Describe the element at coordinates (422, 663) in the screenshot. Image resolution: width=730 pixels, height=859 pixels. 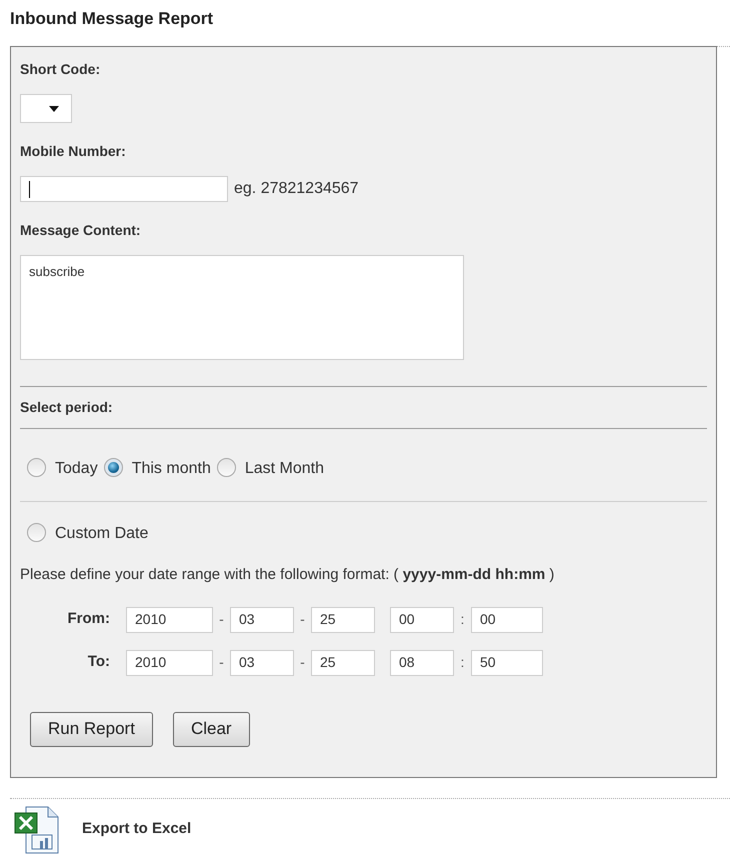
I see `date-field: 08` at that location.